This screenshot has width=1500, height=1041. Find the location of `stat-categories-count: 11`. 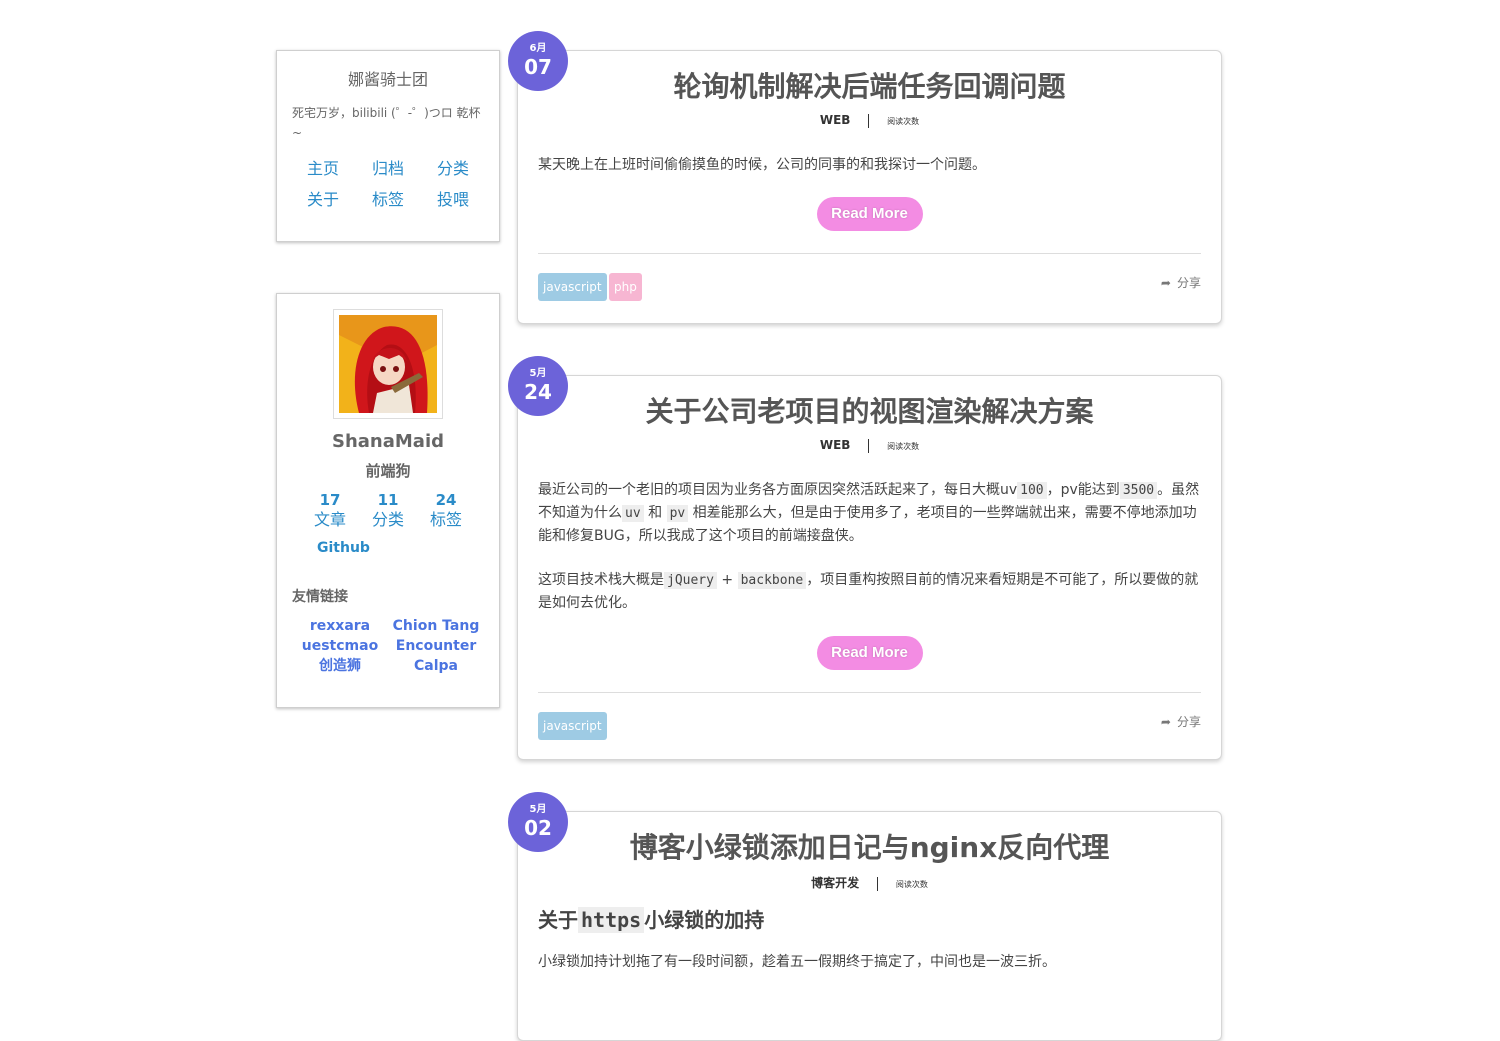

stat-categories-count: 11 is located at coordinates (388, 500).